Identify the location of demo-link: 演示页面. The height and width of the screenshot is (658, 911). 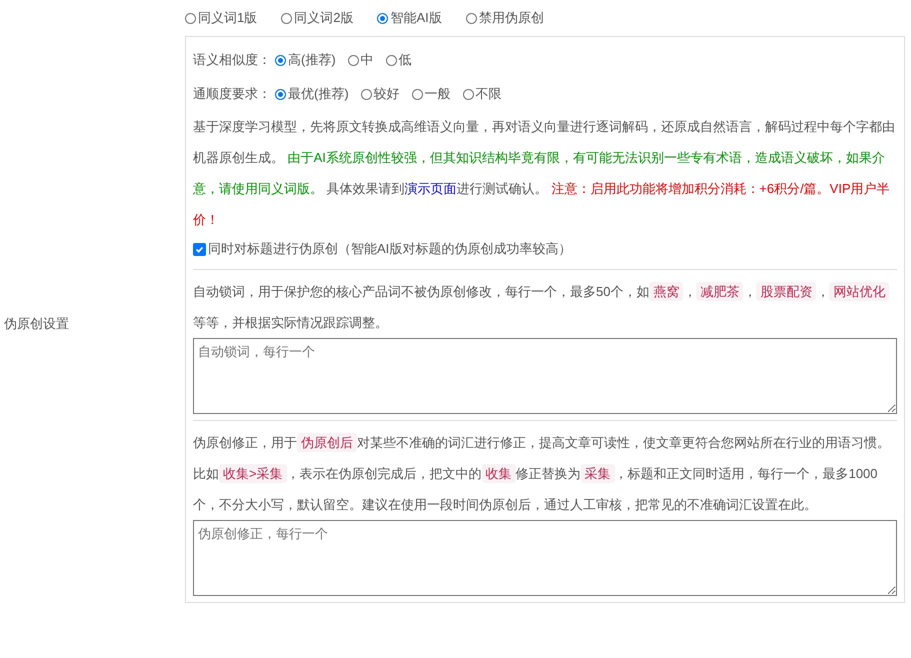
(430, 188).